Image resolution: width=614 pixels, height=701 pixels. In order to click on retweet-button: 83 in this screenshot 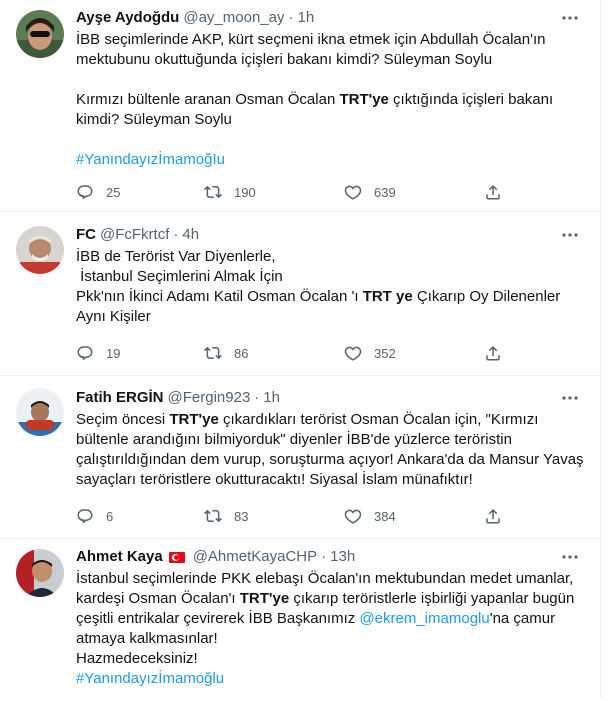, I will do `click(226, 516)`.